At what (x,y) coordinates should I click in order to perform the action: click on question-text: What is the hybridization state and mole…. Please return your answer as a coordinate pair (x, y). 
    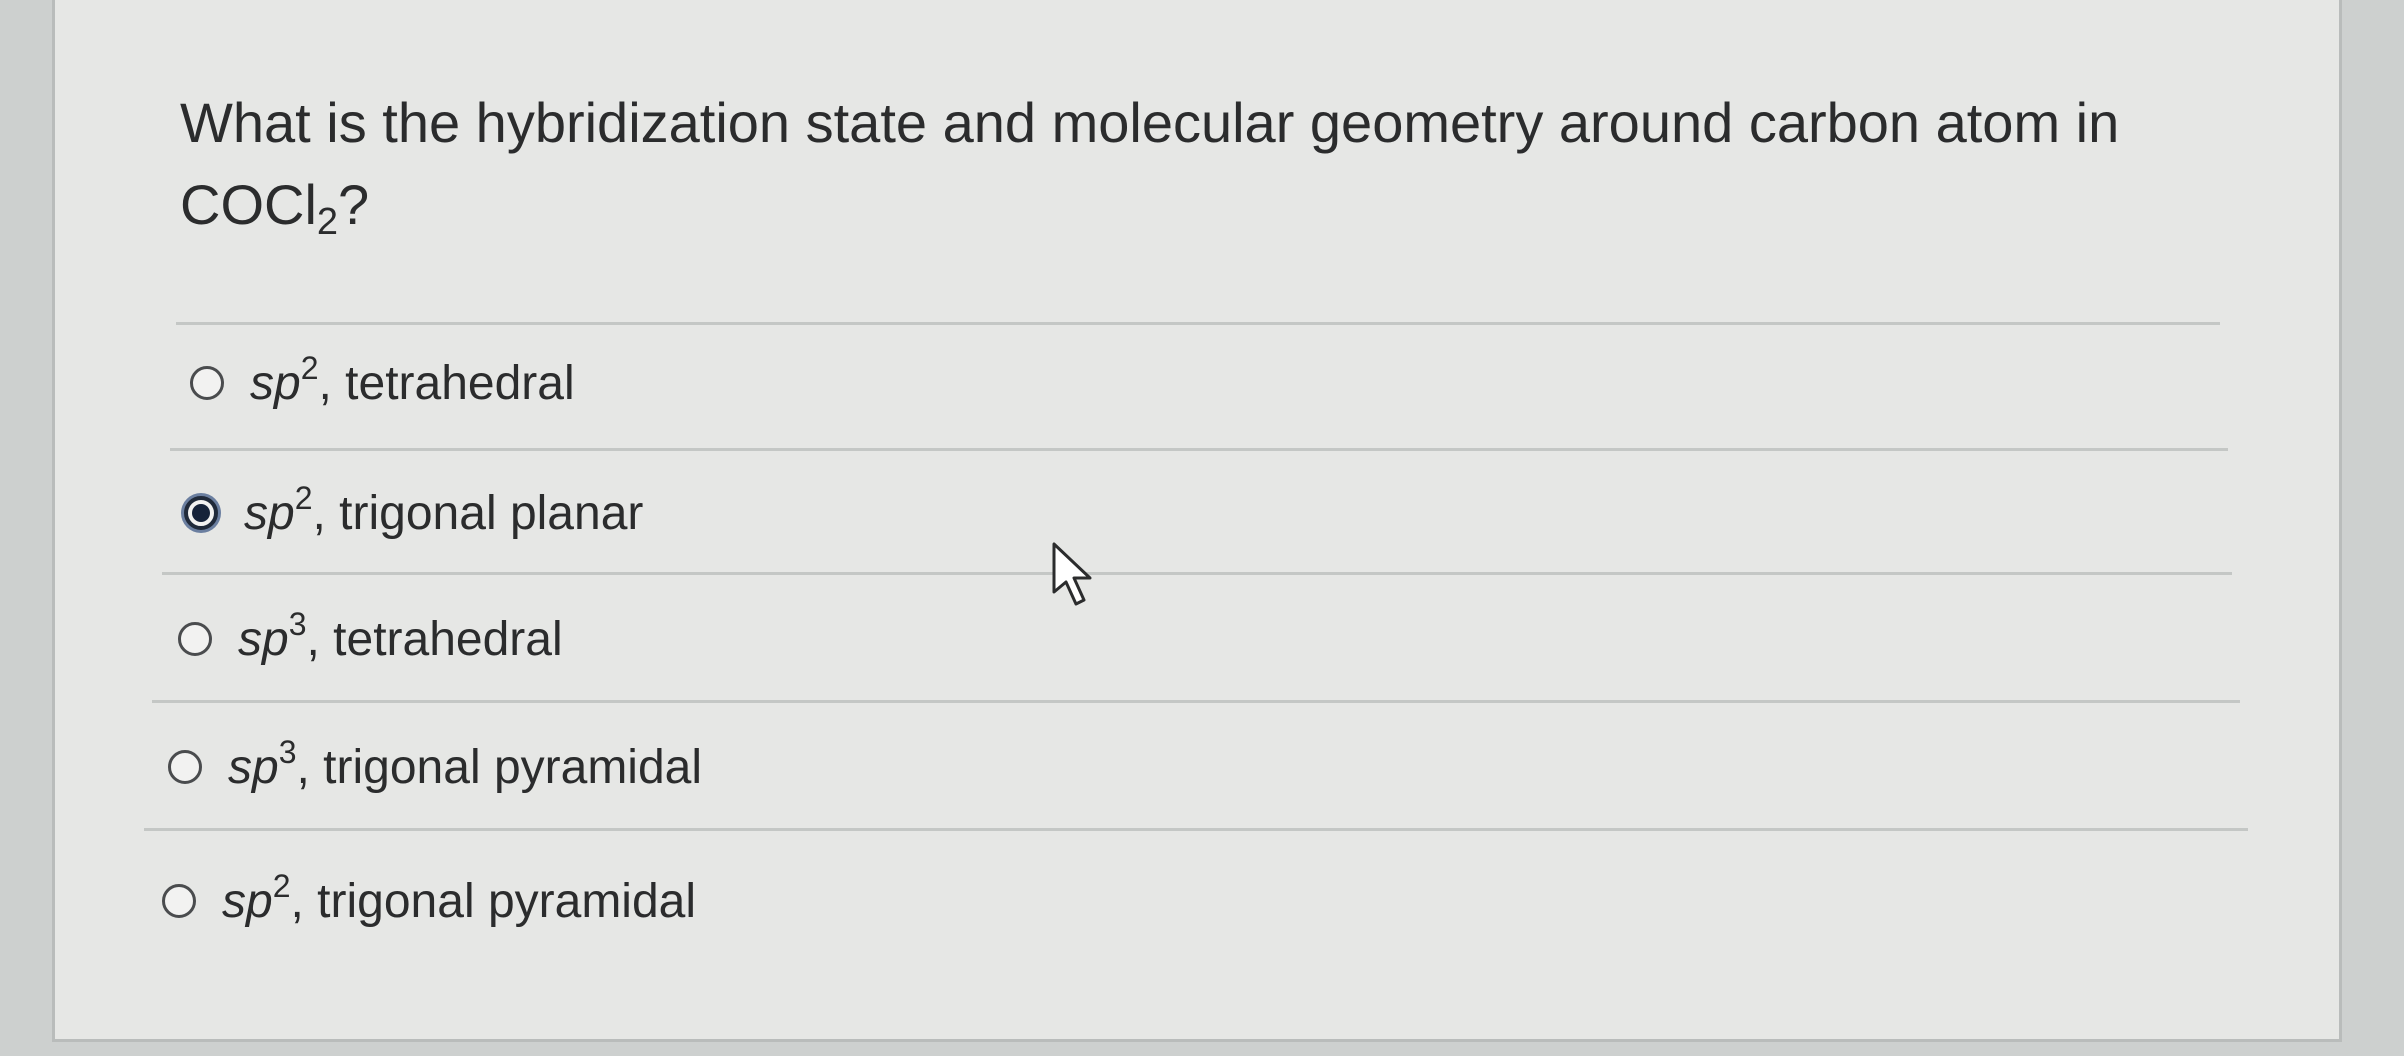
    Looking at the image, I should click on (1210, 164).